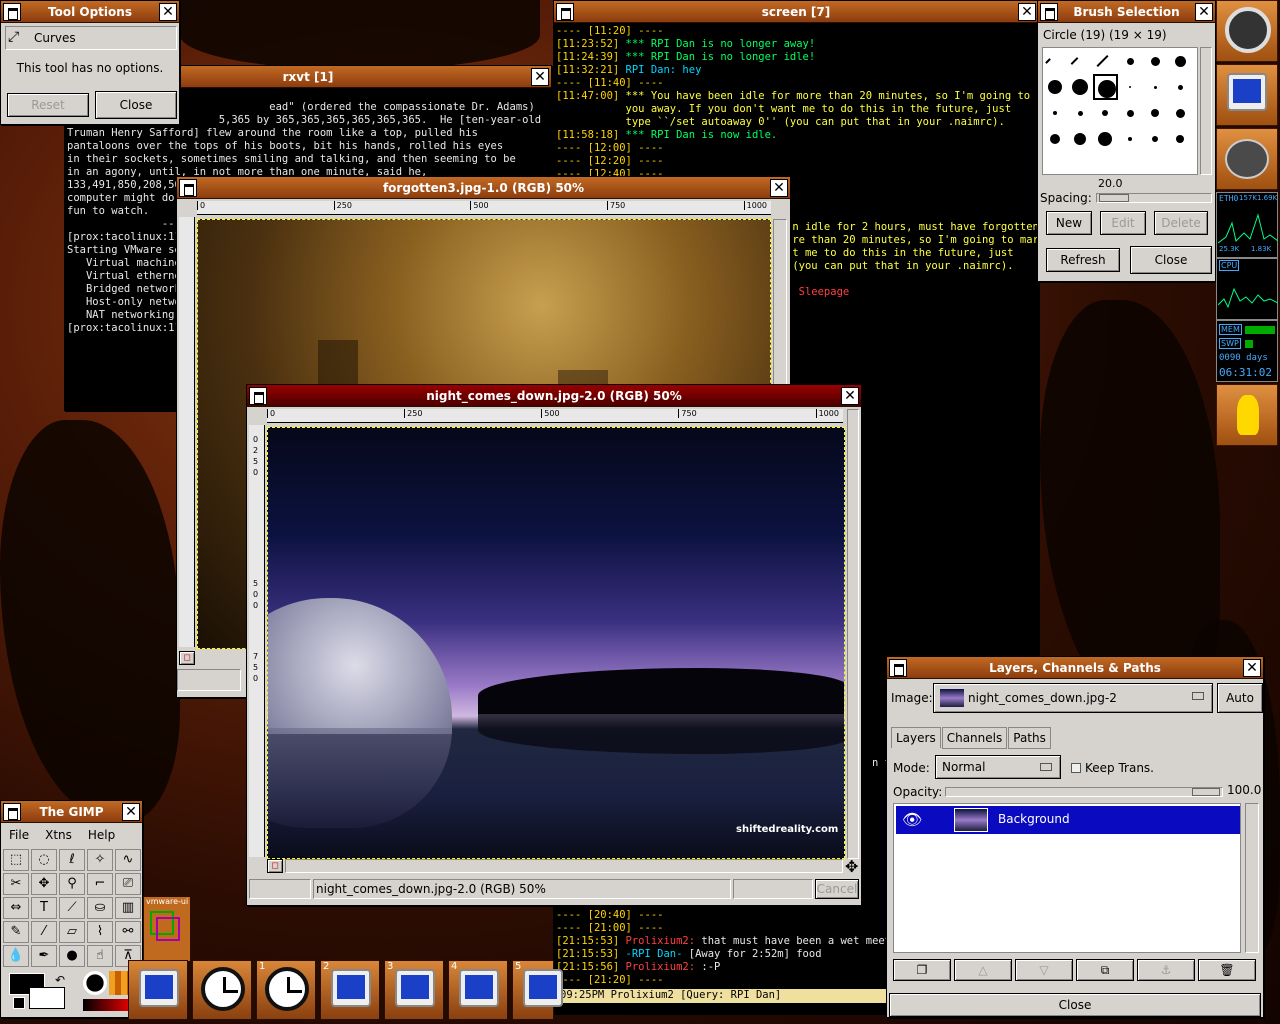 Image resolution: width=1280 pixels, height=1024 pixels. What do you see at coordinates (837, 889) in the screenshot?
I see `cancel-button: Cancel` at bounding box center [837, 889].